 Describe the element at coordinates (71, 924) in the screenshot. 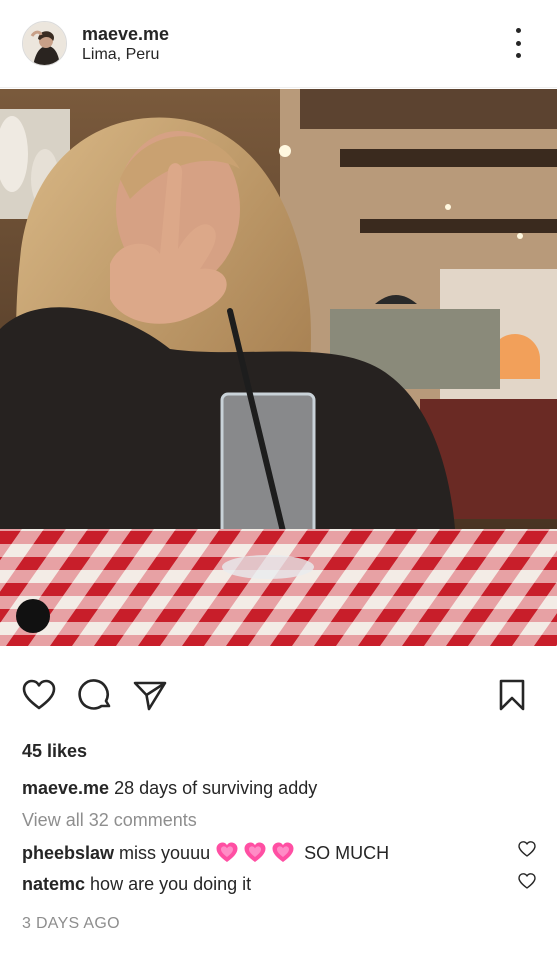

I see `post-timestamp: 3 DAYS AGO` at that location.